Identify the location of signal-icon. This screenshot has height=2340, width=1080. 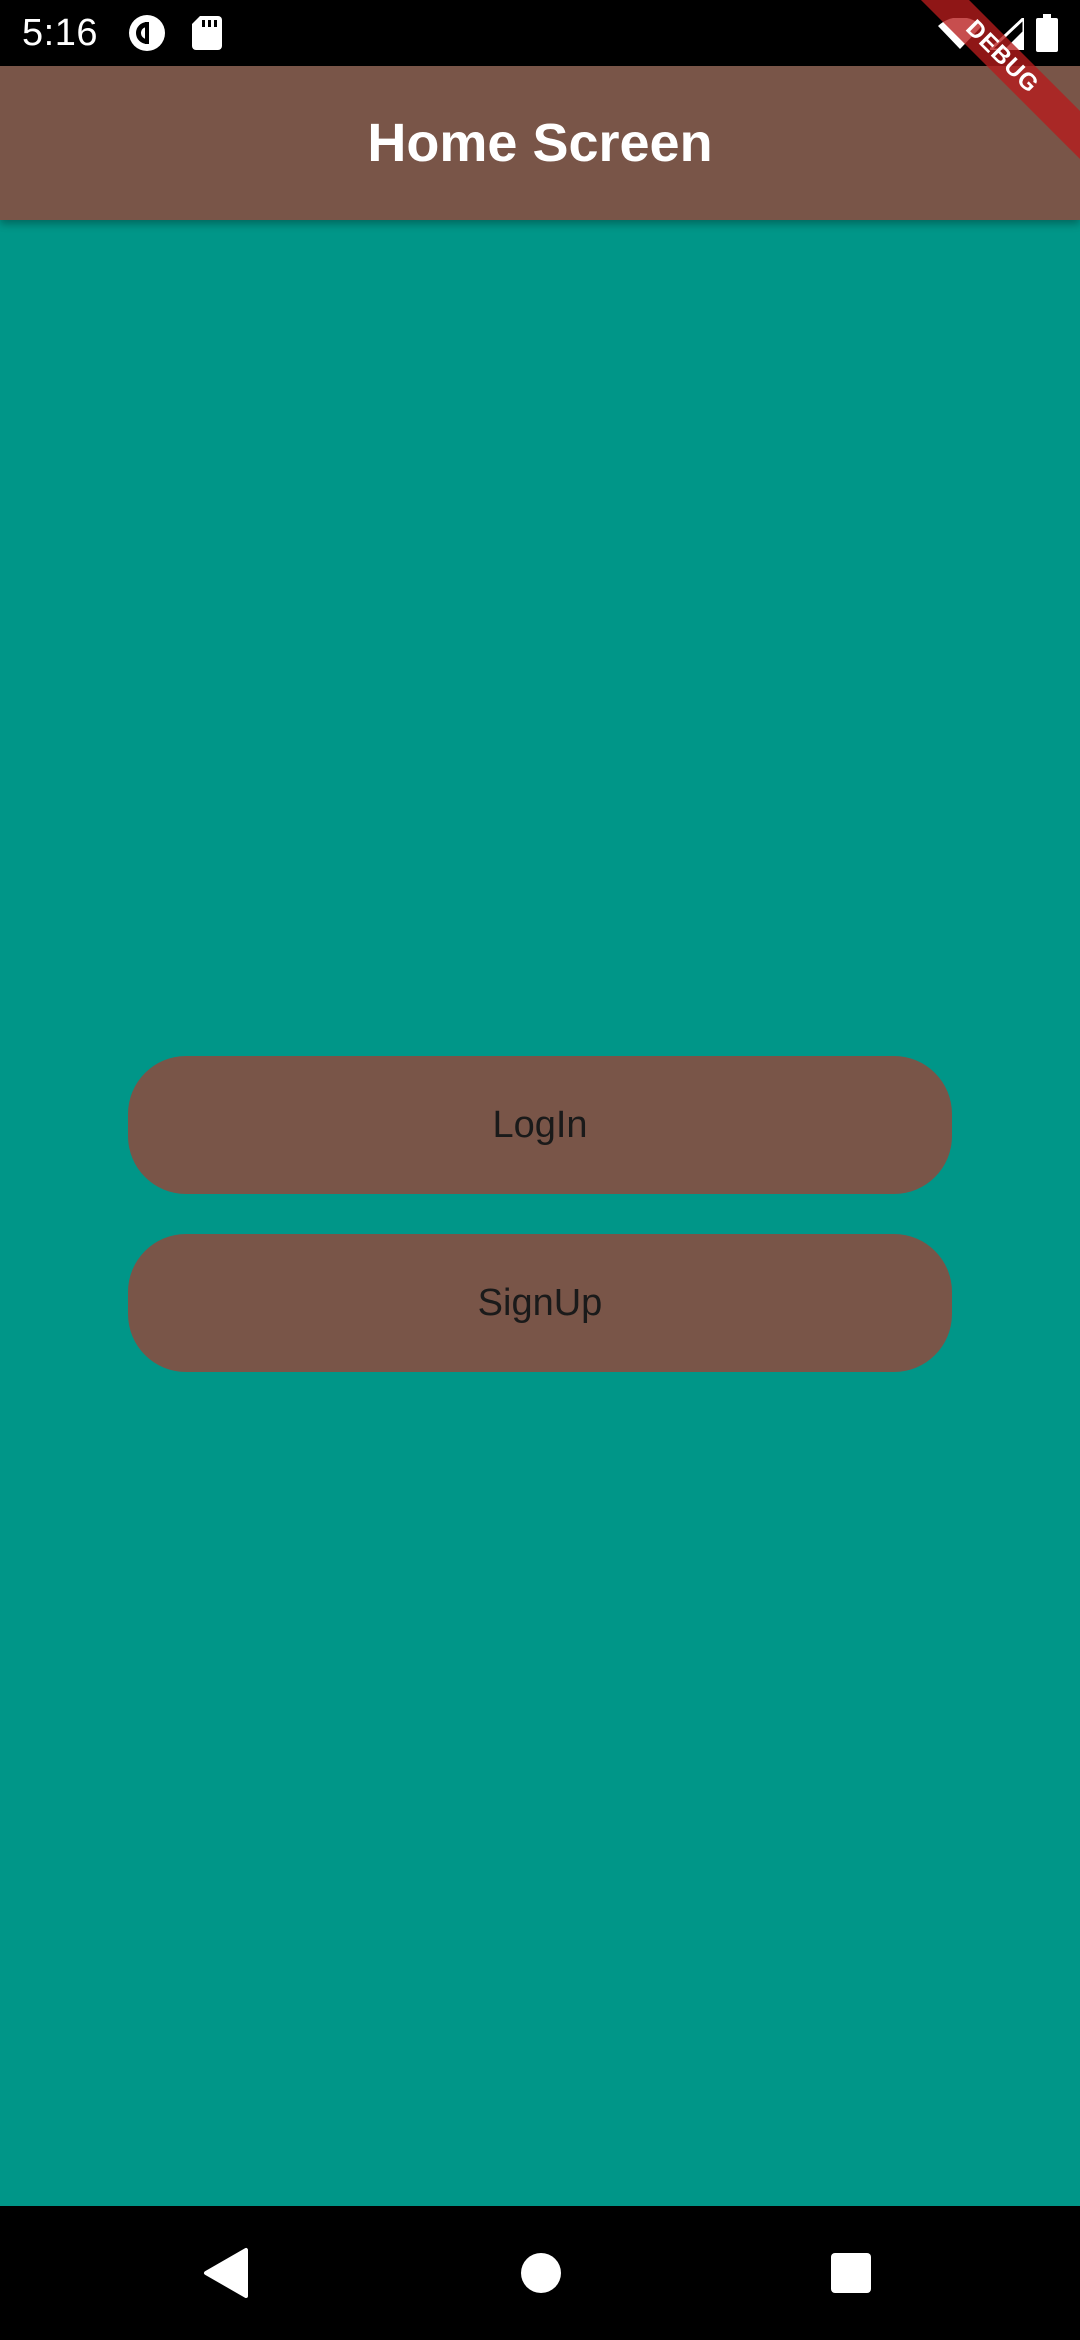
(1007, 34).